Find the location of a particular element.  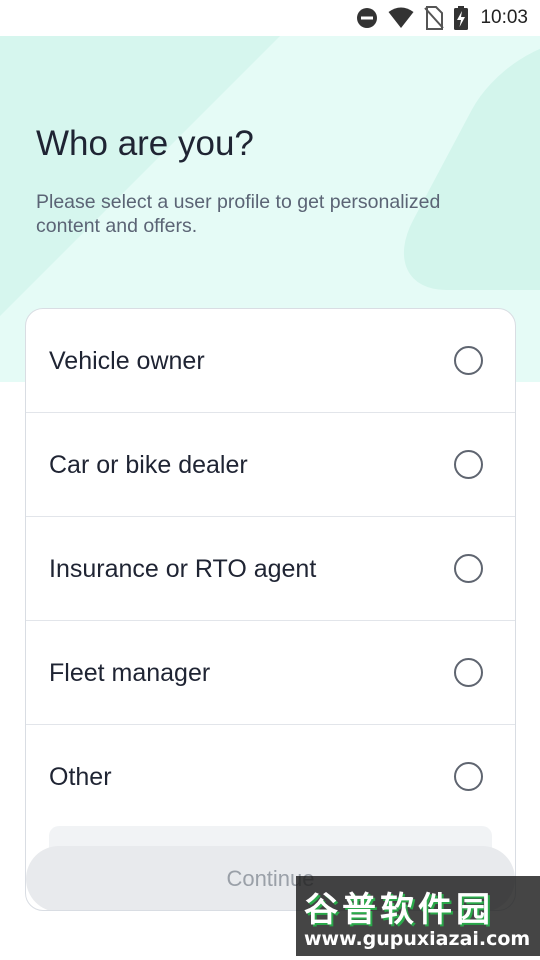

no-sim-icon is located at coordinates (434, 18).